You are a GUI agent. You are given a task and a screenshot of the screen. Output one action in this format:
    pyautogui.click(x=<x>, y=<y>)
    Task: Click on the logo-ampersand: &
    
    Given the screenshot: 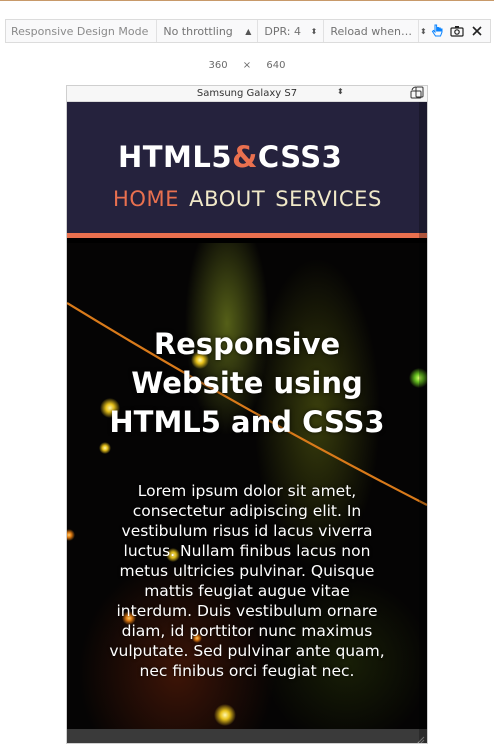 What is the action you would take?
    pyautogui.click(x=245, y=157)
    